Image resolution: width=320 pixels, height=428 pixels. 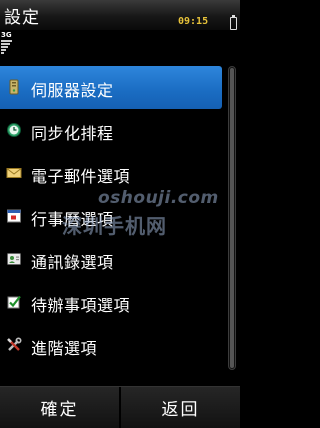 What do you see at coordinates (14, 259) in the screenshot?
I see `contacts-icon` at bounding box center [14, 259].